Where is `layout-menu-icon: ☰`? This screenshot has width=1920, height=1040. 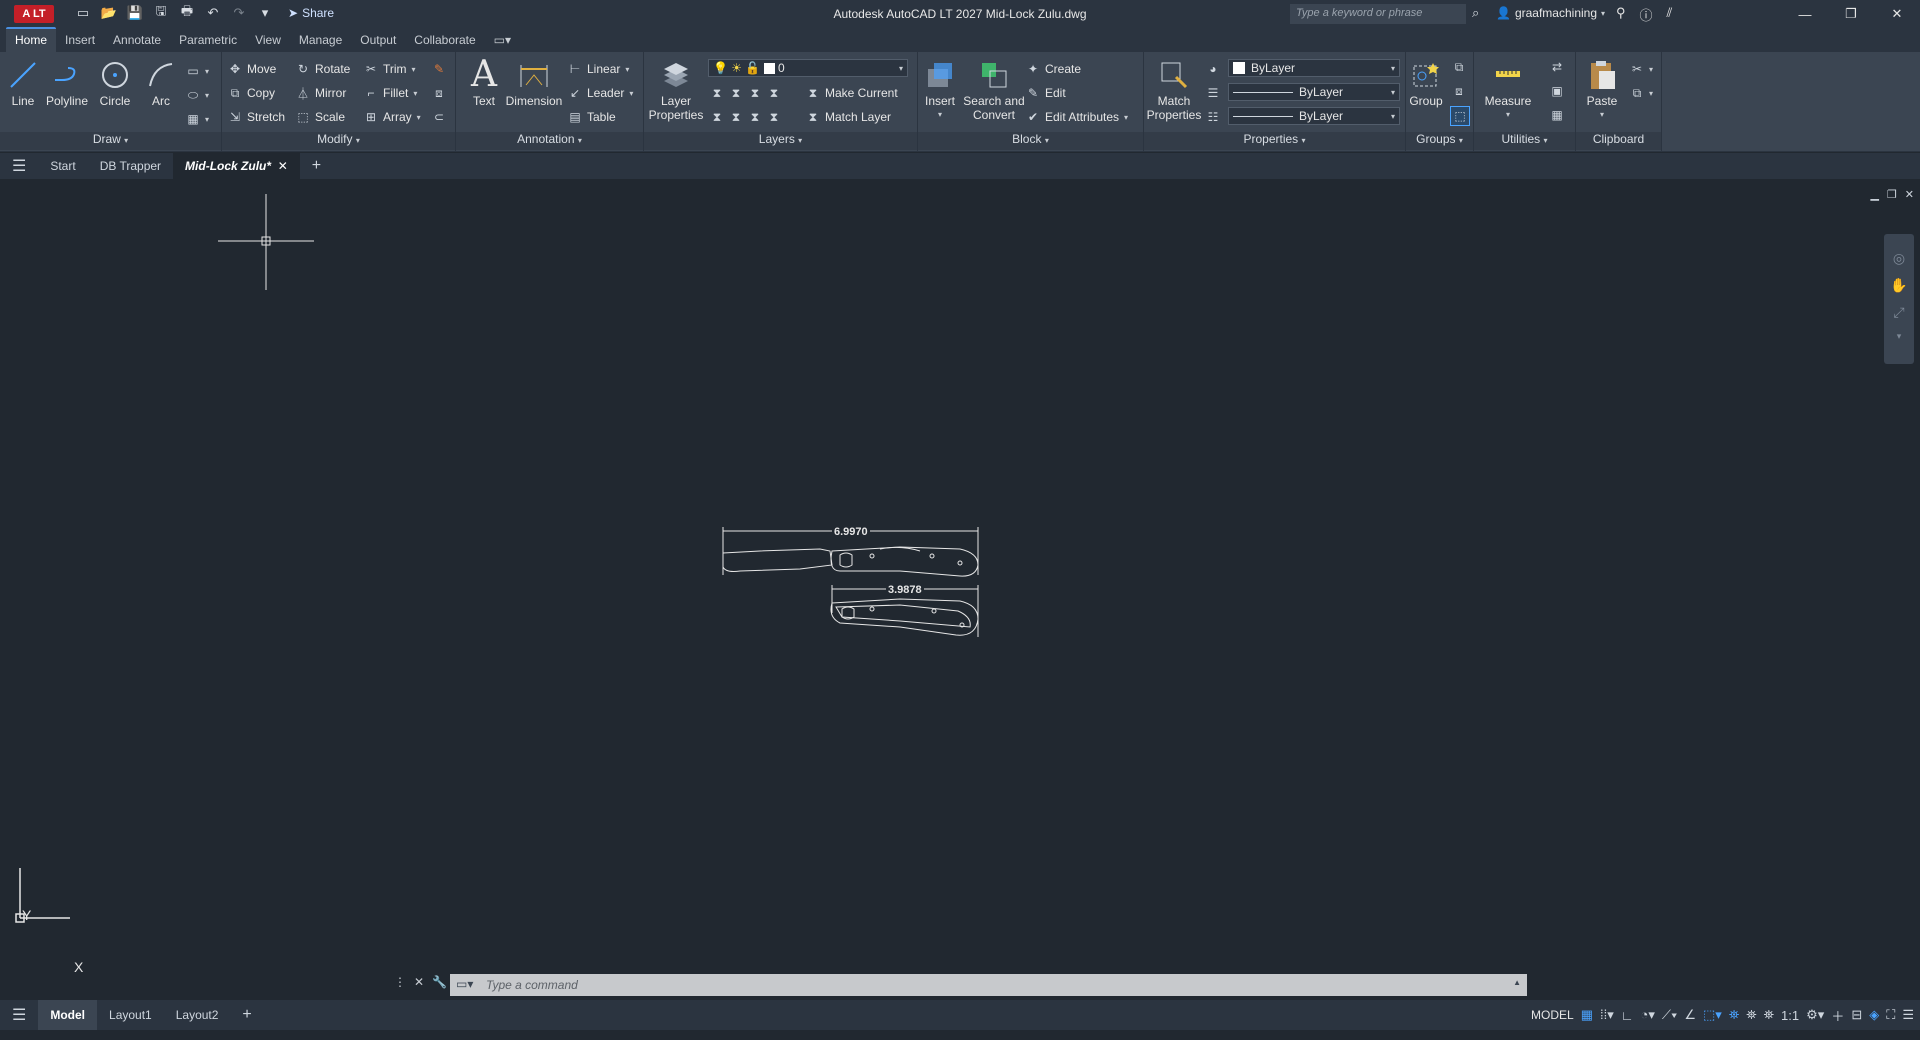 layout-menu-icon: ☰ is located at coordinates (19, 1015).